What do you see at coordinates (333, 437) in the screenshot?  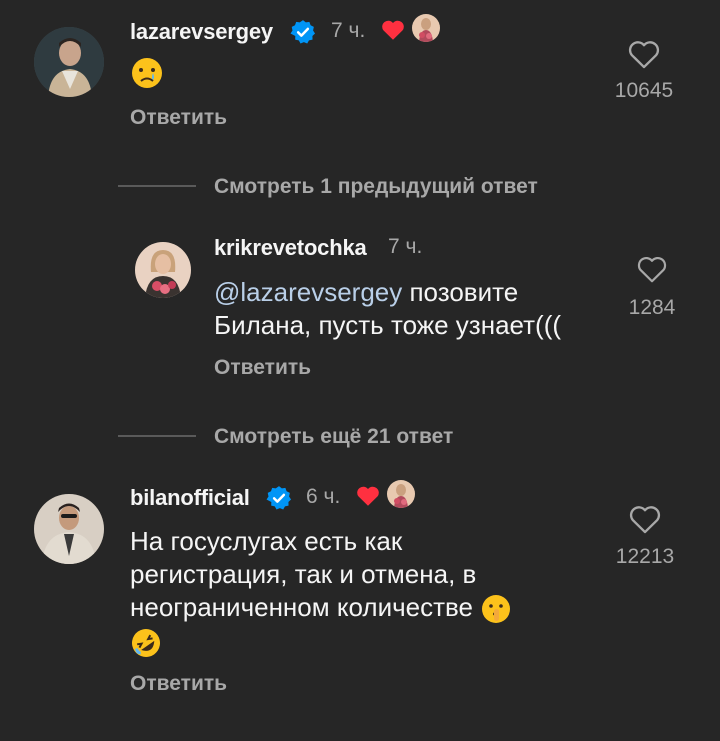 I see `view-more-replies: Смотреть ещё 21 ответ` at bounding box center [333, 437].